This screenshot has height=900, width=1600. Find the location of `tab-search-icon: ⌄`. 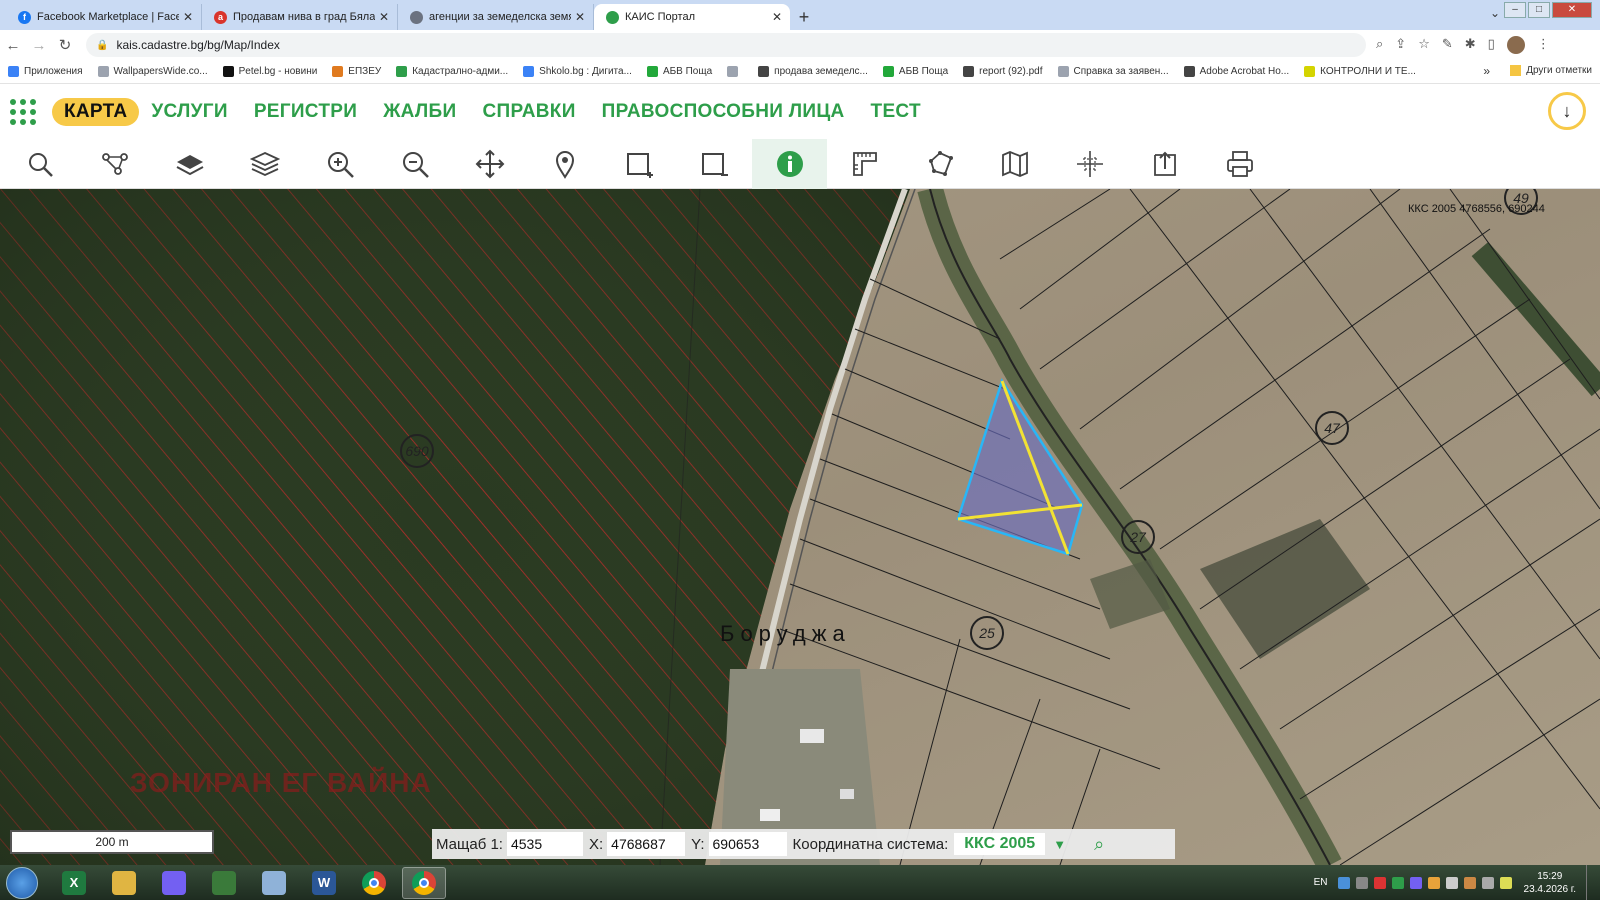

tab-search-icon: ⌄ is located at coordinates (1495, 13).